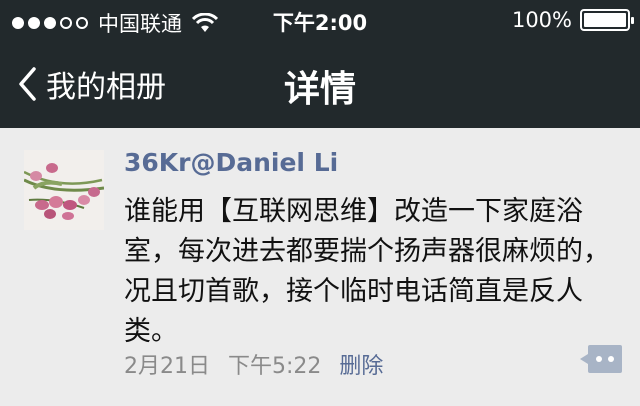 This screenshot has height=406, width=640. I want to click on tulip-flowers-image, so click(64, 190).